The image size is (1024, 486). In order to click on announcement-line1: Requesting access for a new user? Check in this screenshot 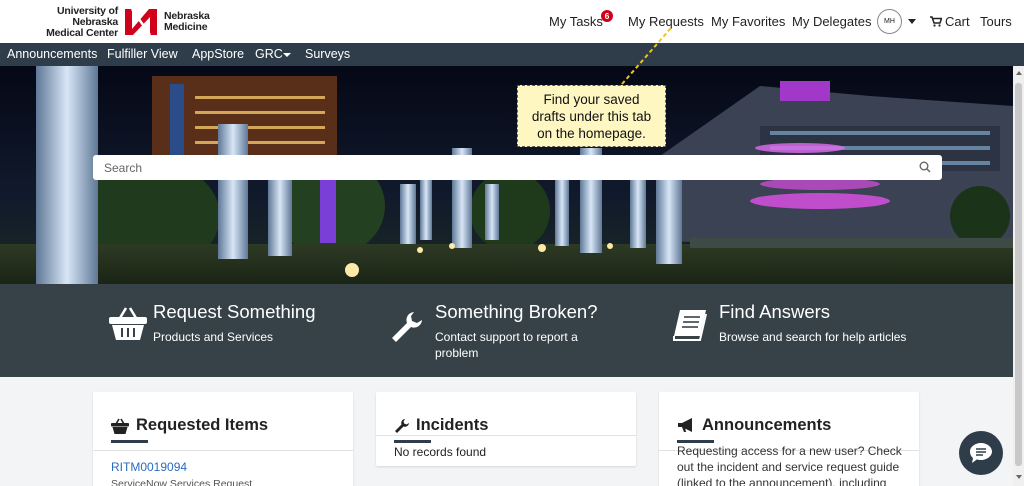, I will do `click(789, 451)`.